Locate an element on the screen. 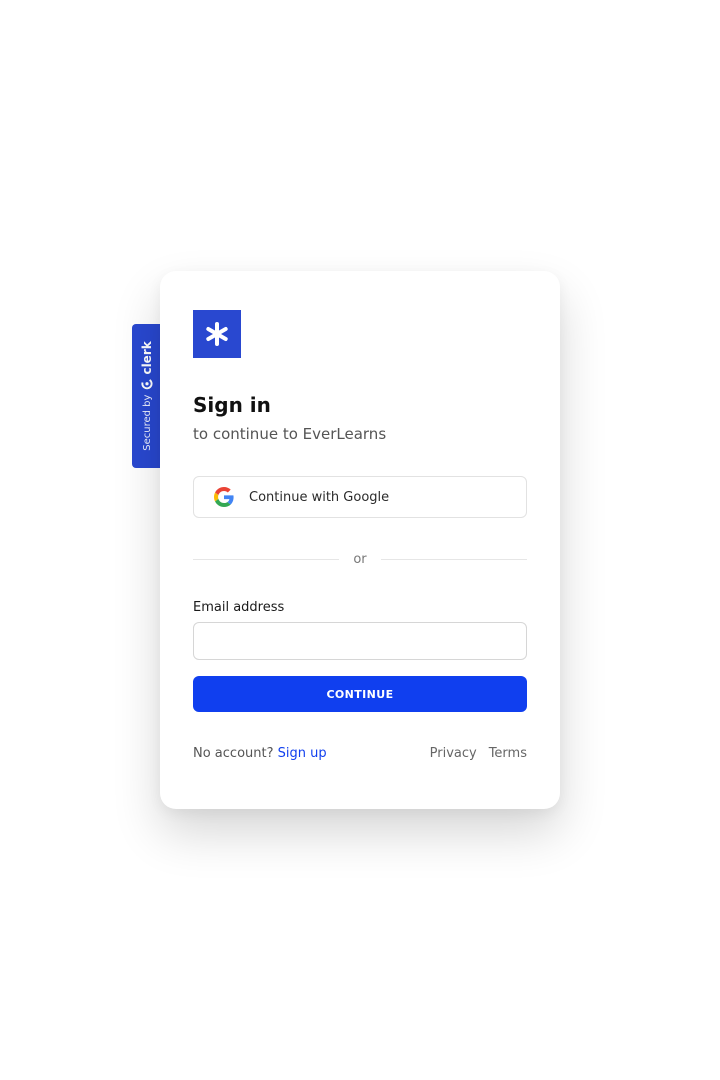 This screenshot has width=720, height=1080. divider-line-left is located at coordinates (266, 559).